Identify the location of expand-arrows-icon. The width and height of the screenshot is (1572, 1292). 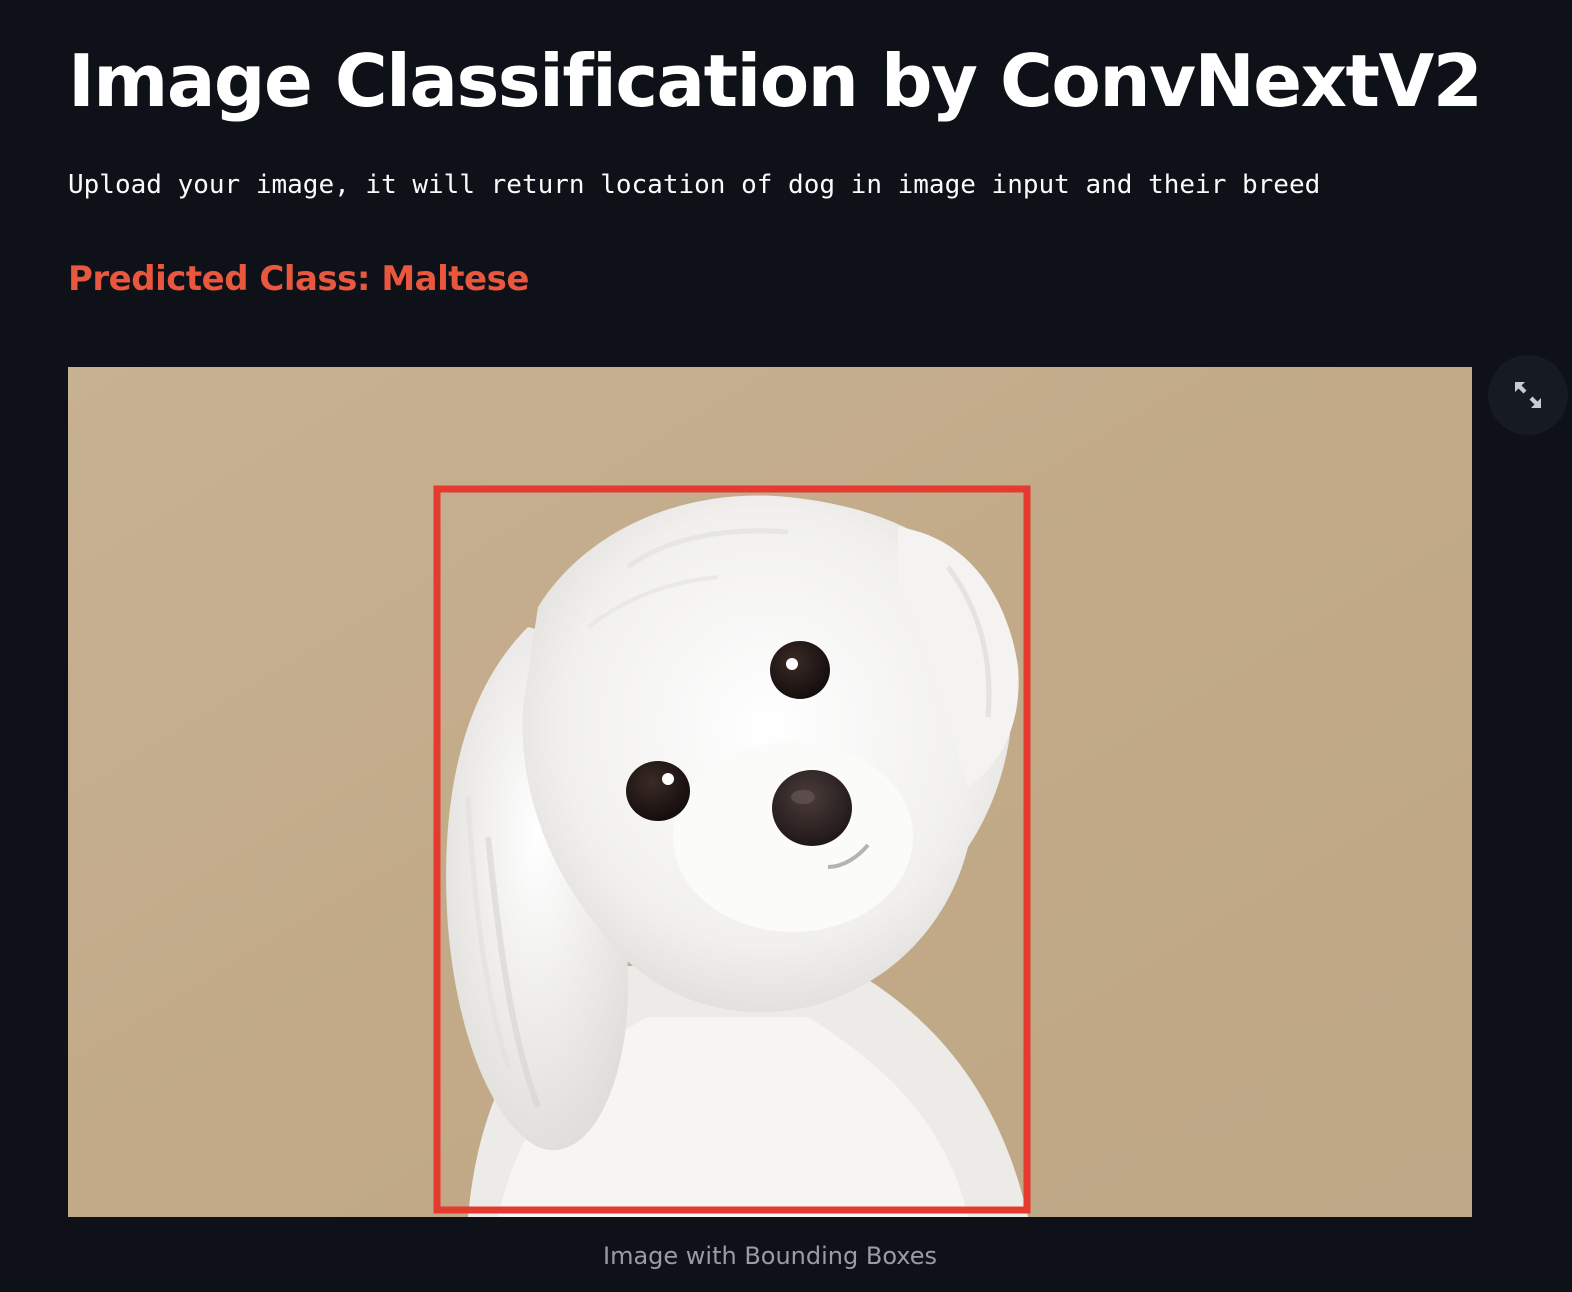
(1528, 395).